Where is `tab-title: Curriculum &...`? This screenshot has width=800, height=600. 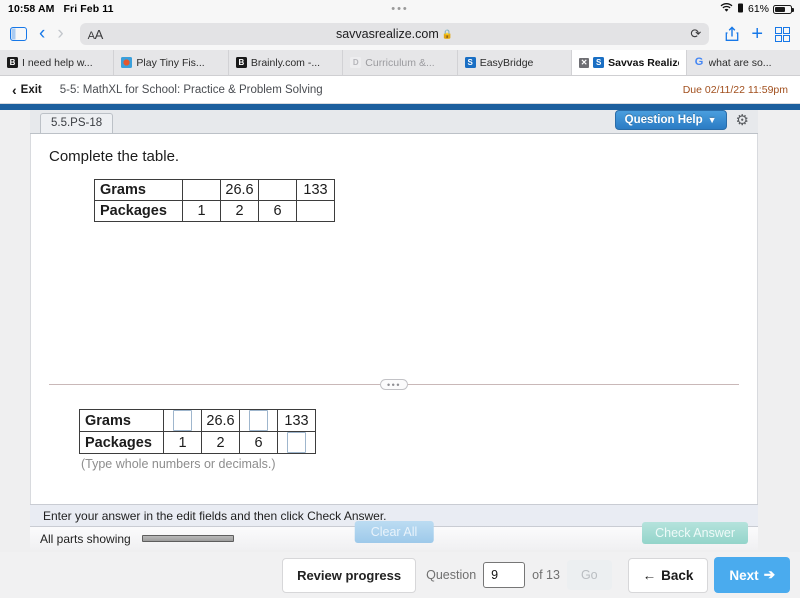 tab-title: Curriculum &... is located at coordinates (400, 62).